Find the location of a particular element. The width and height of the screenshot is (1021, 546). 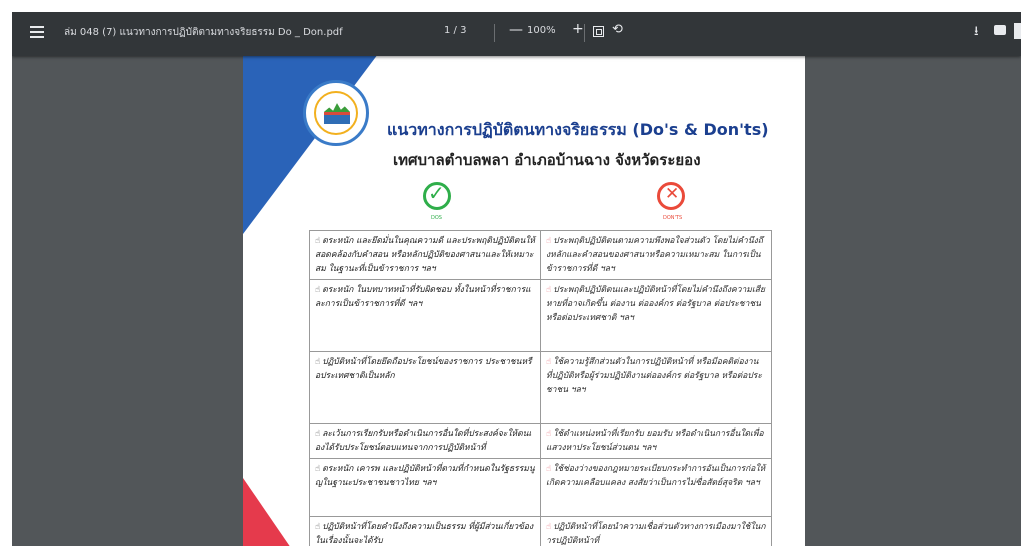

dont-label: DON'TS is located at coordinates (673, 218).